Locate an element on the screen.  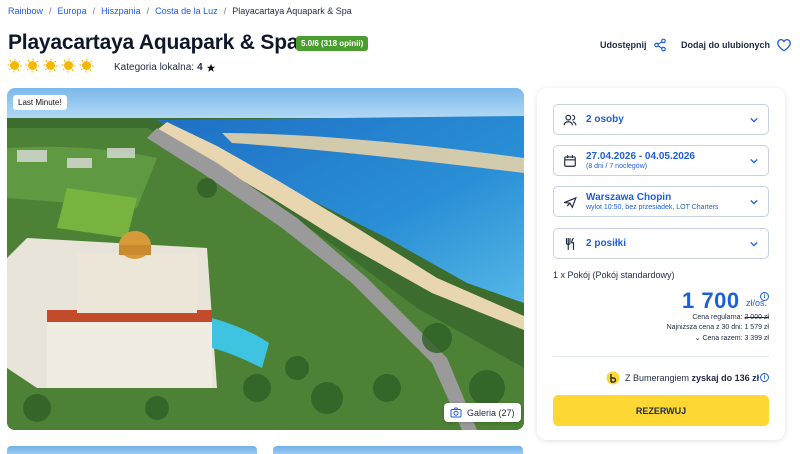
meals-value: 2 posiłki is located at coordinates (606, 243).